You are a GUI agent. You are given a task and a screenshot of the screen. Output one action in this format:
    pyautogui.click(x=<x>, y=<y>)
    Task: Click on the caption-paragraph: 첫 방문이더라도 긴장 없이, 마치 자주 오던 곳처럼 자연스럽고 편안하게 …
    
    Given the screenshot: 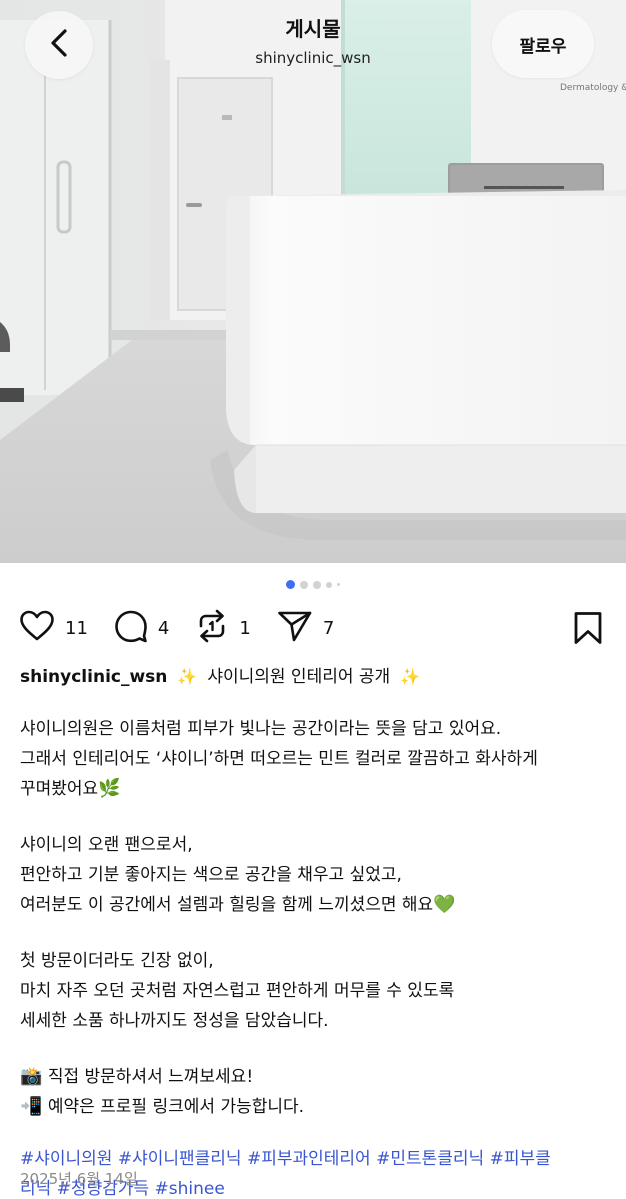 What is the action you would take?
    pyautogui.click(x=315, y=991)
    